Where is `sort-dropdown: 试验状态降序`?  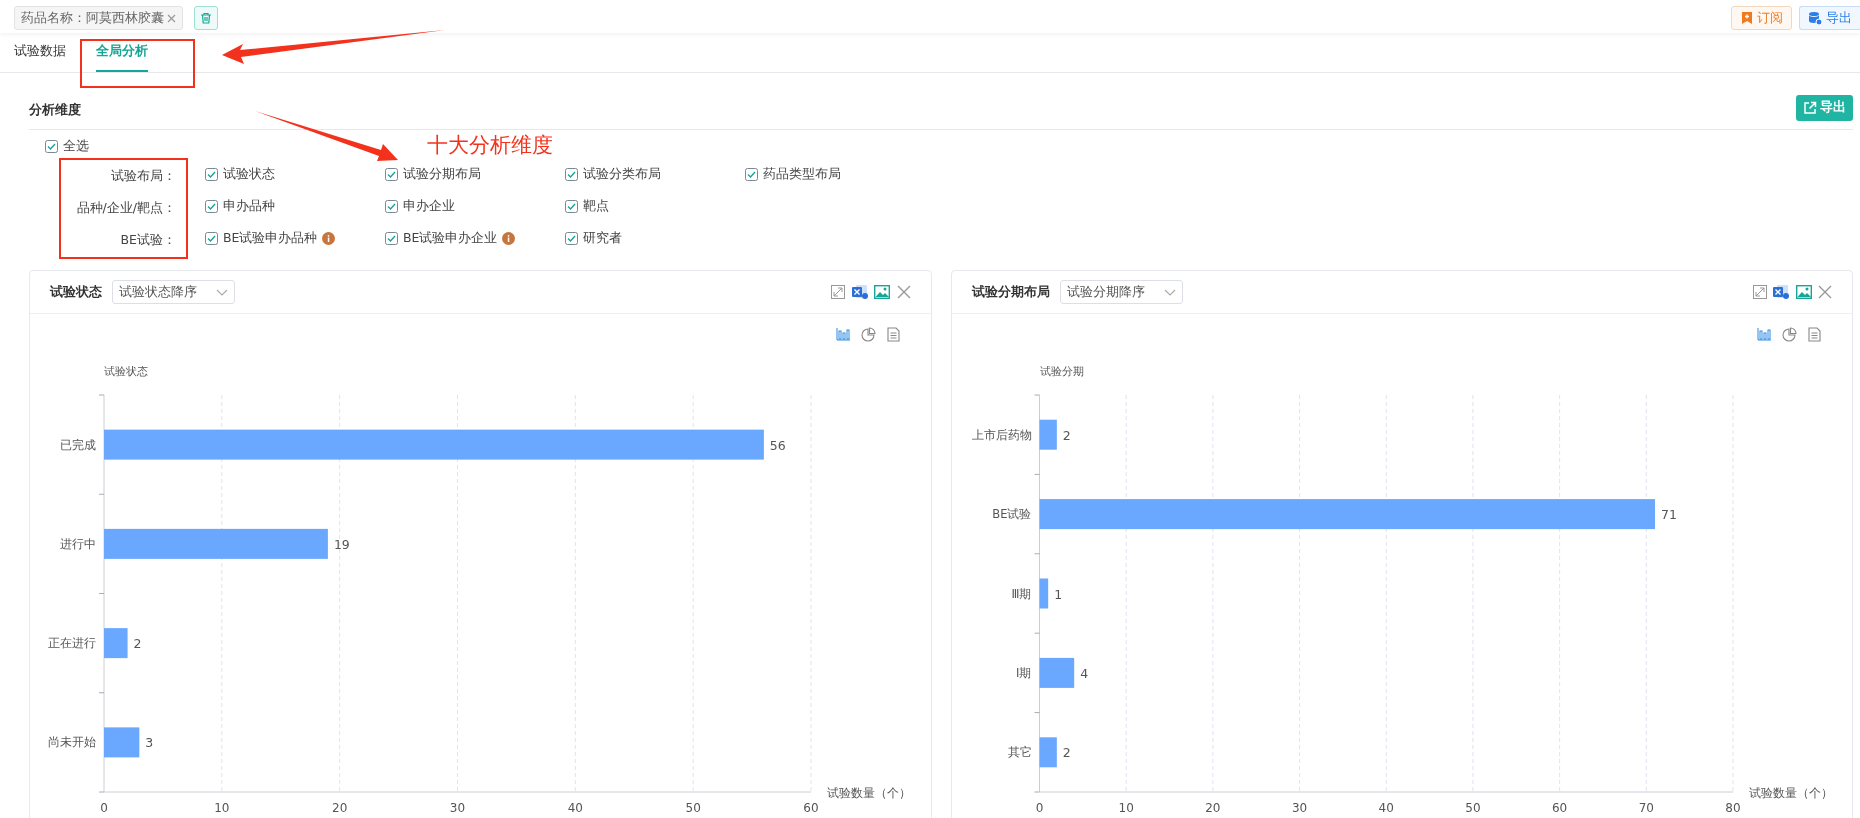
sort-dropdown: 试验状态降序 is located at coordinates (173, 292).